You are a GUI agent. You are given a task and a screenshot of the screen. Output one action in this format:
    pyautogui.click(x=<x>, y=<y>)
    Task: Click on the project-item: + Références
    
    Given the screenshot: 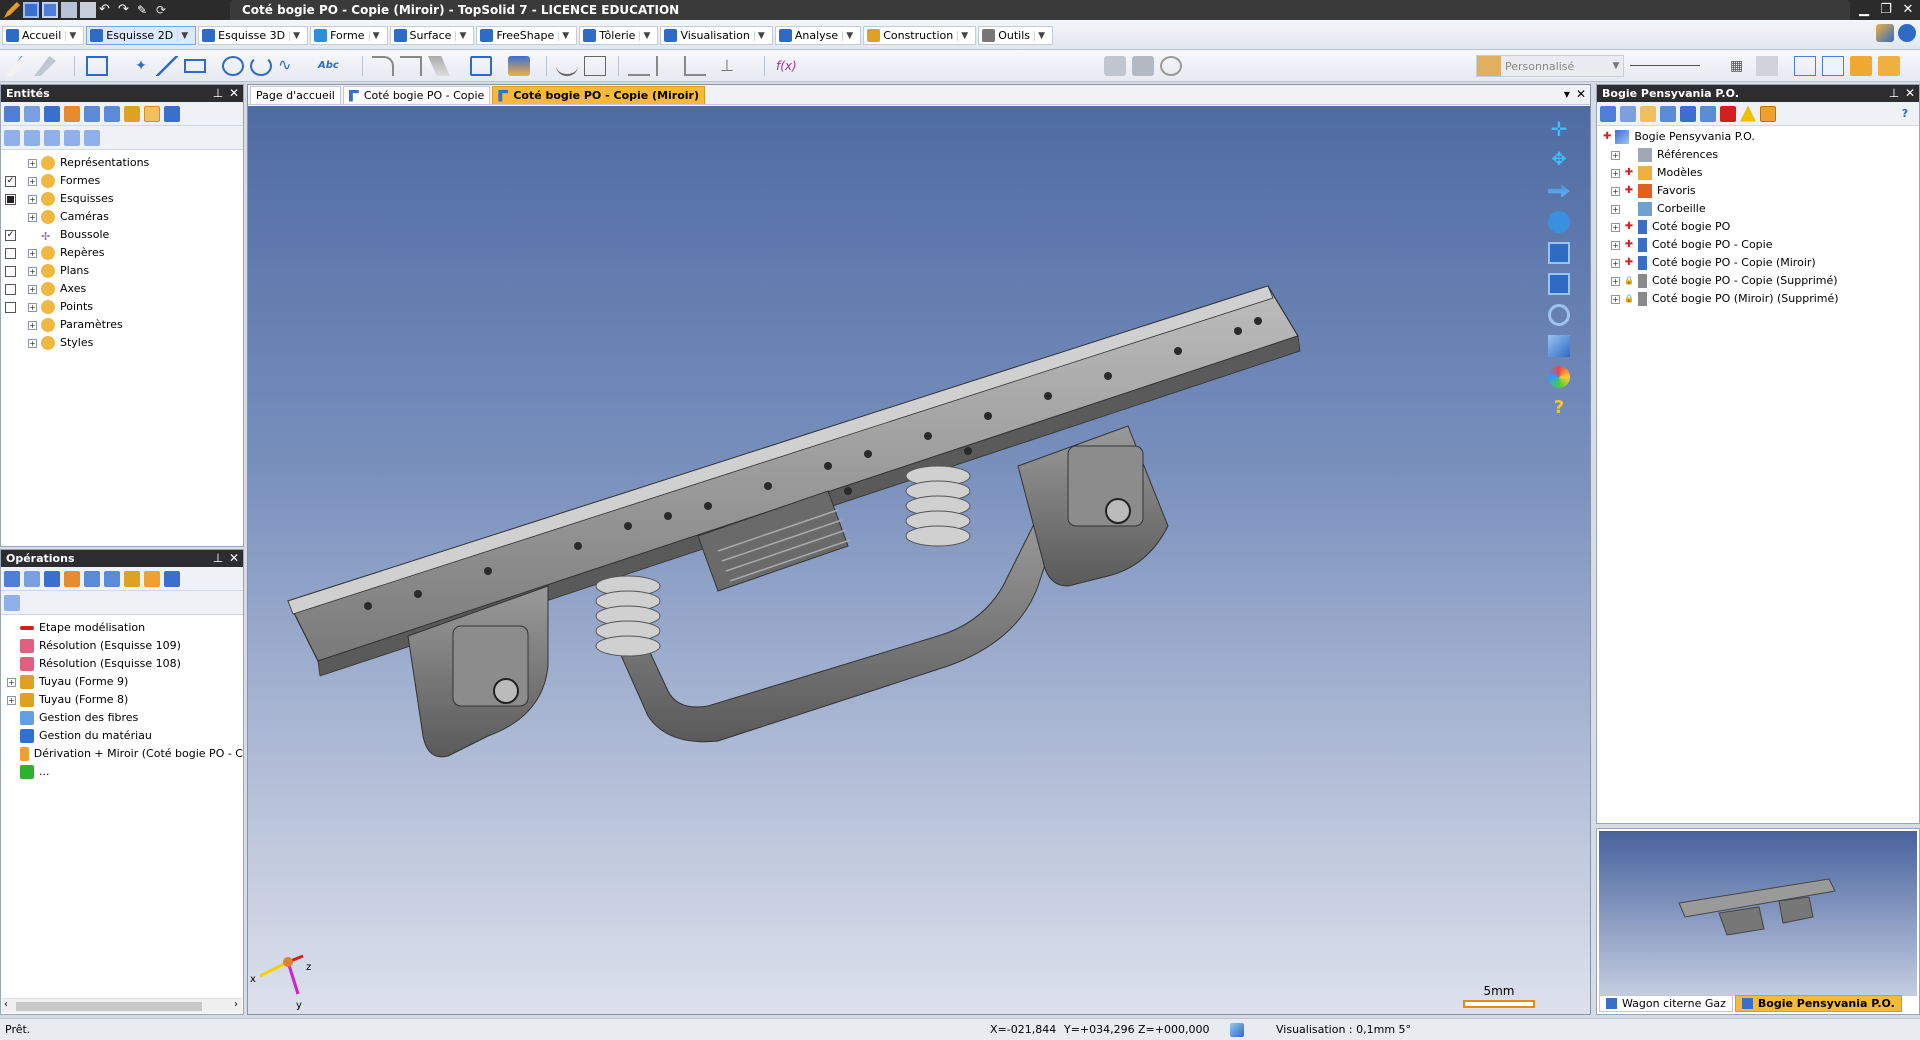 What is the action you would take?
    pyautogui.click(x=1761, y=155)
    